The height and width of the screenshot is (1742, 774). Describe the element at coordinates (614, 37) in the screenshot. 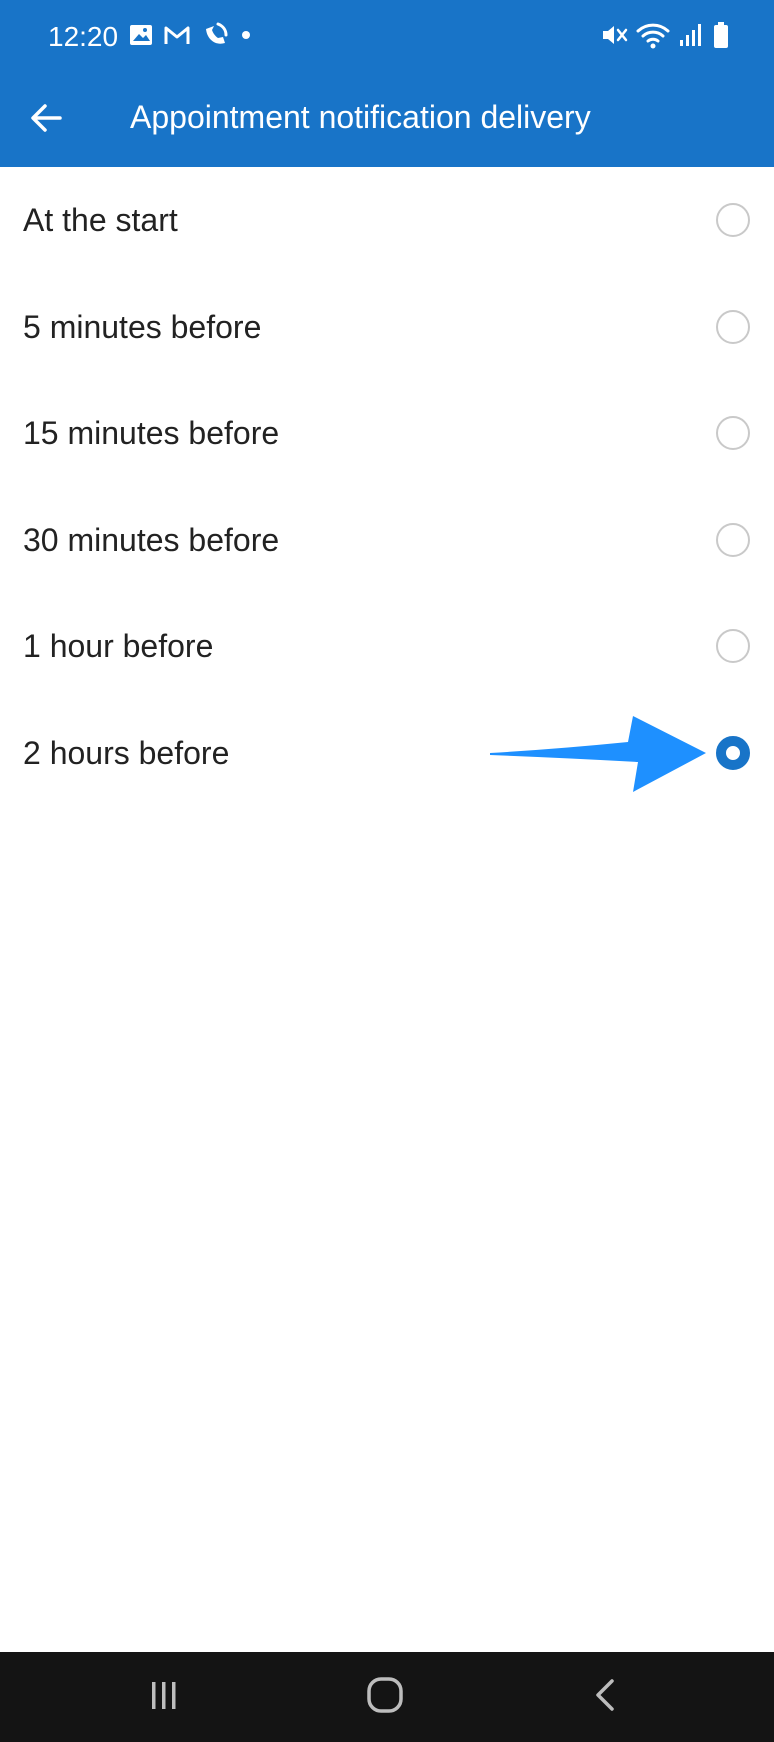

I see `vibrate-icon` at that location.